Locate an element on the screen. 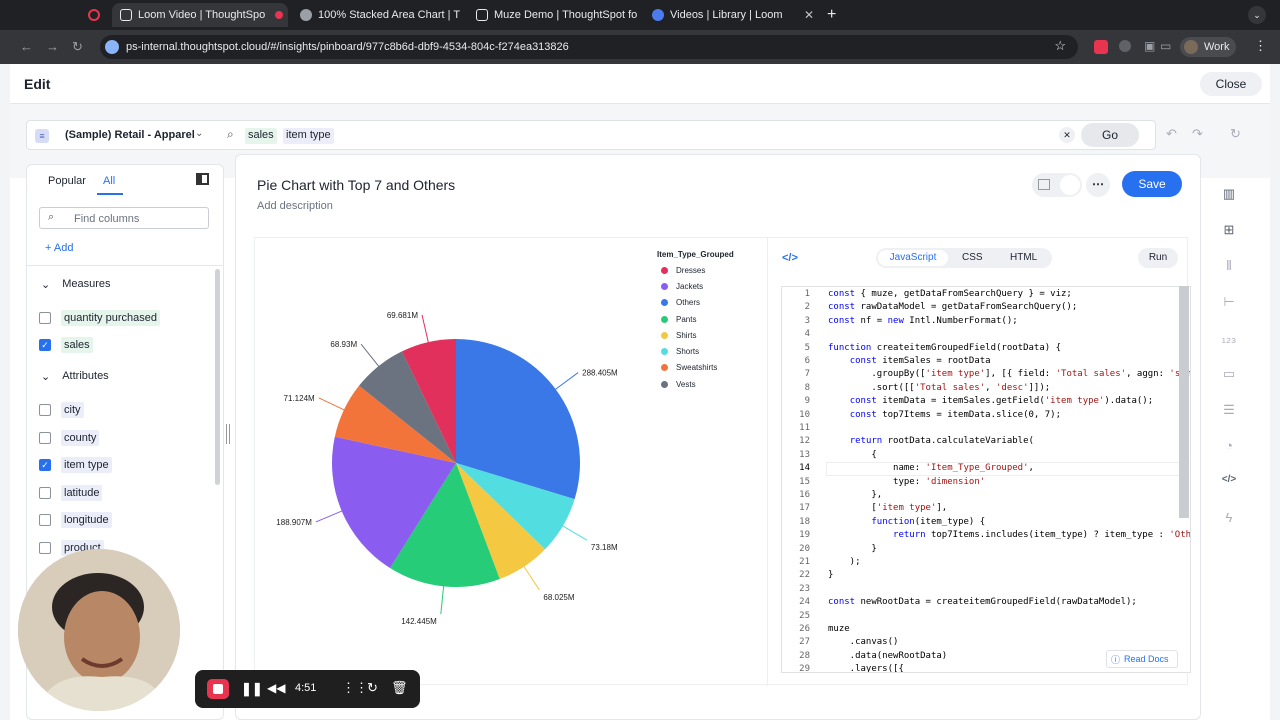 The image size is (1280, 720). browser-tab: Videos | Library | Loom ✕ is located at coordinates (733, 15).